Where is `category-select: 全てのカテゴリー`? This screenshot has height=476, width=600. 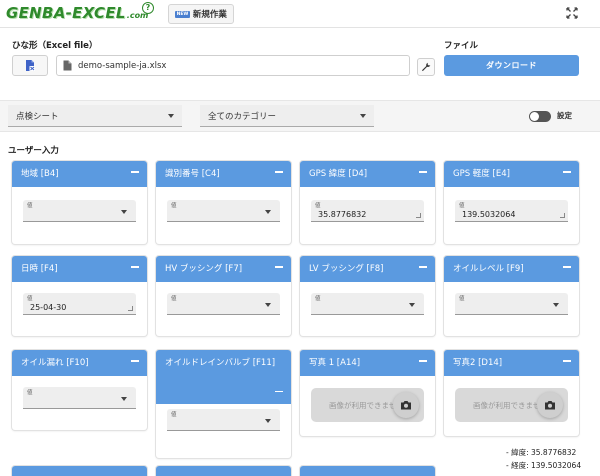 category-select: 全てのカテゴリー is located at coordinates (287, 116).